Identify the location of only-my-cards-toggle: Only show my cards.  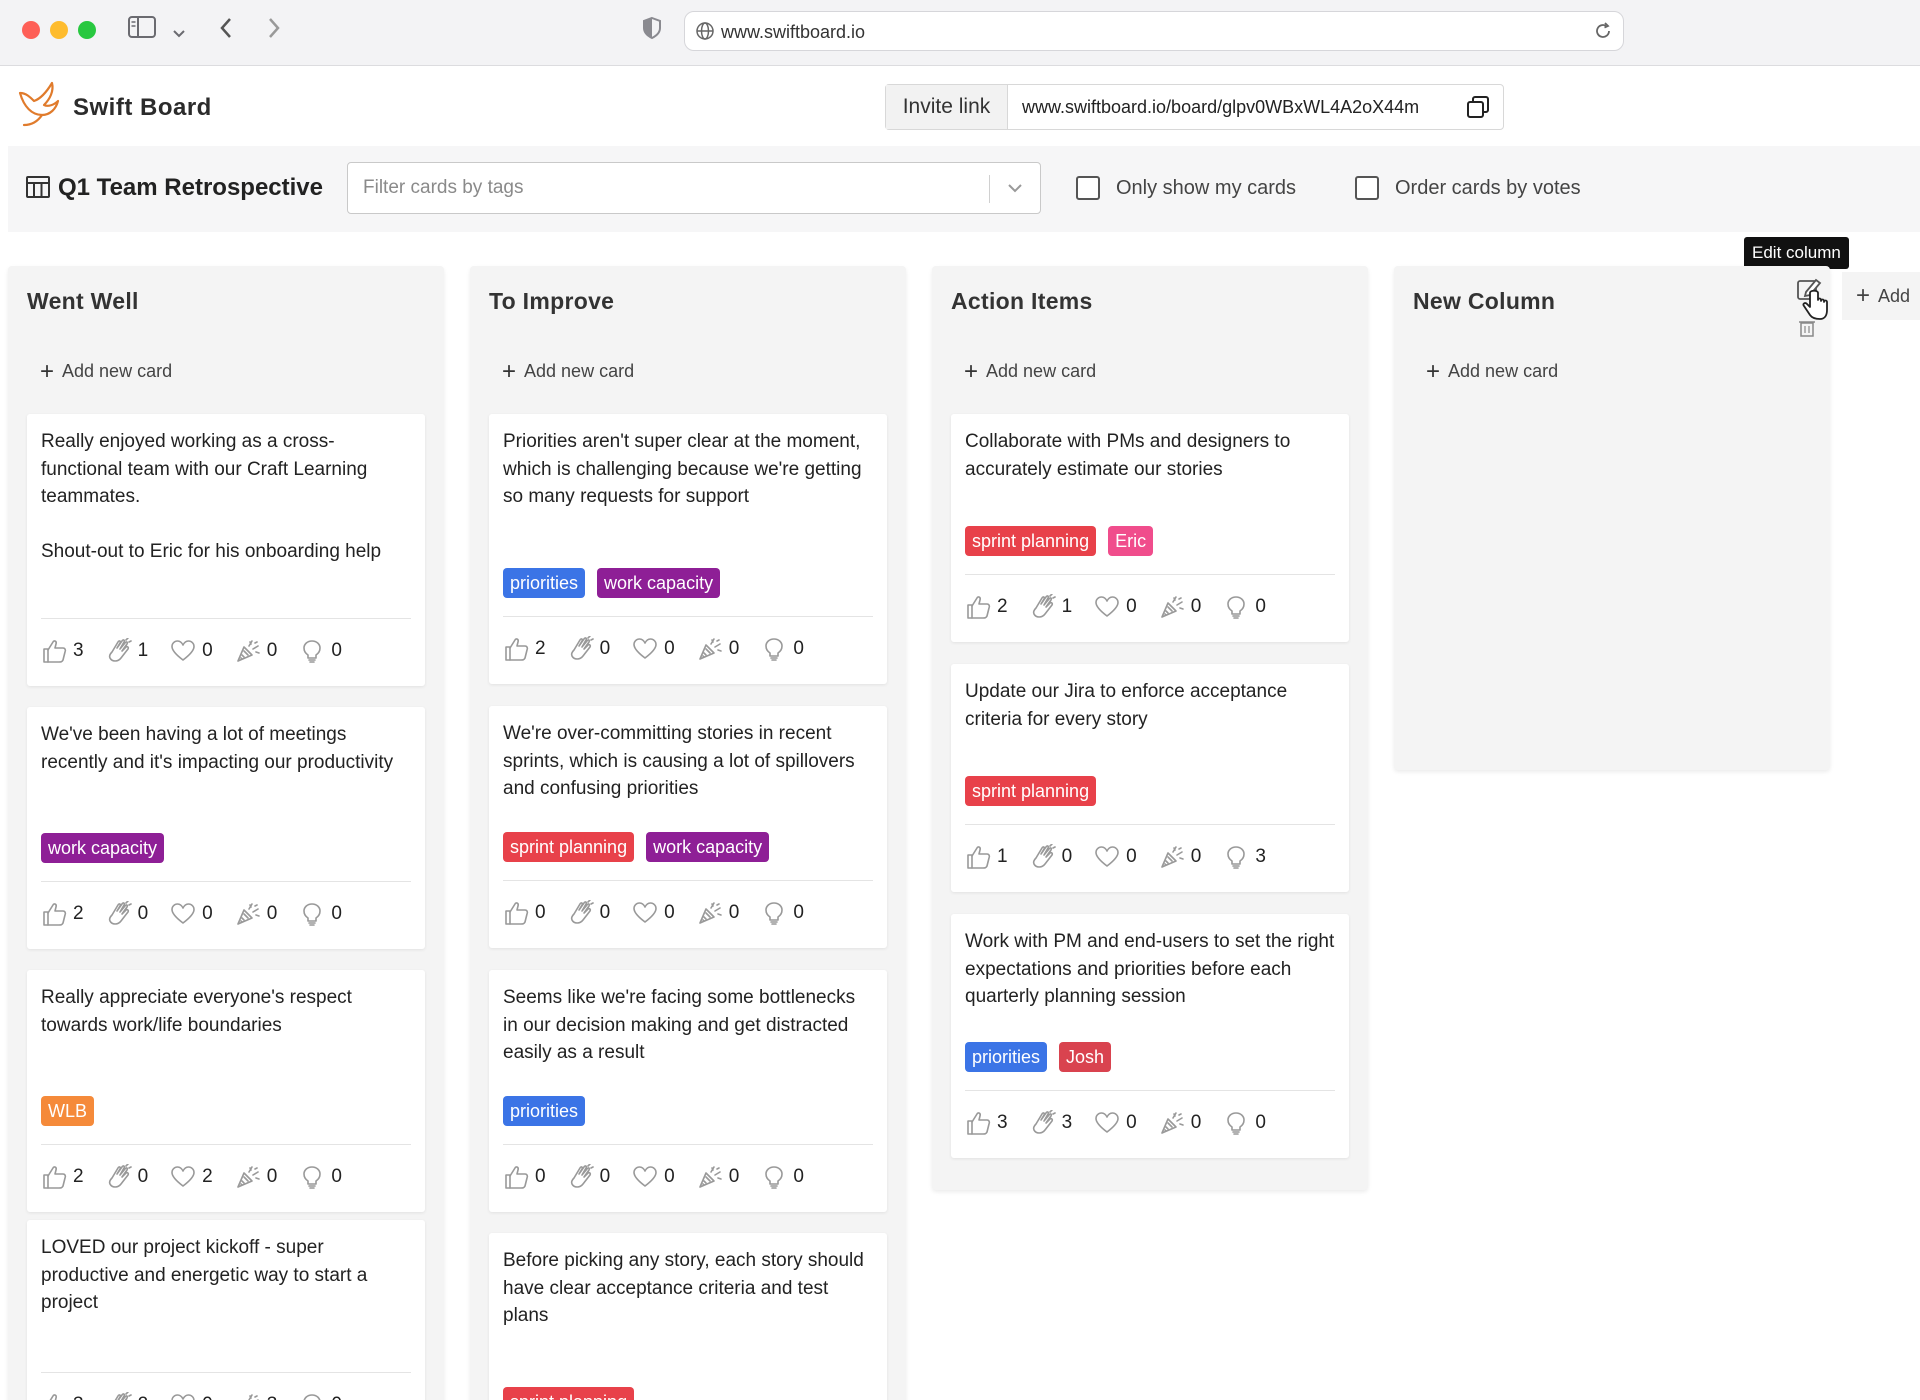
(1186, 188).